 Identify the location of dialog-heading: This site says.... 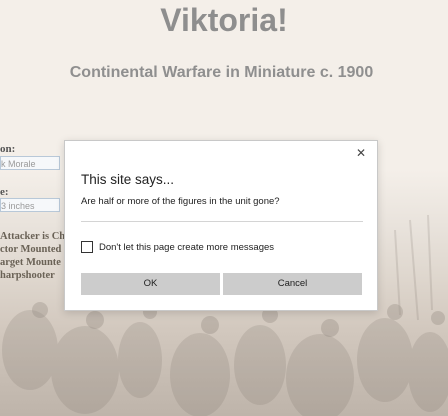
(128, 179).